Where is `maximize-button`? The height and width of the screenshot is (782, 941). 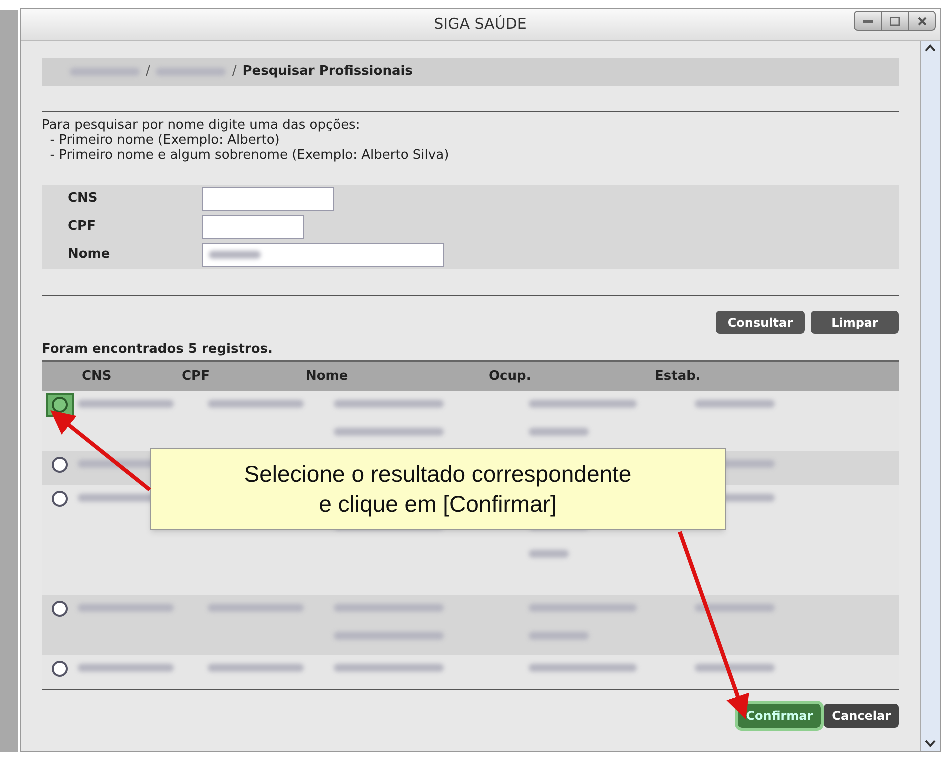 maximize-button is located at coordinates (895, 21).